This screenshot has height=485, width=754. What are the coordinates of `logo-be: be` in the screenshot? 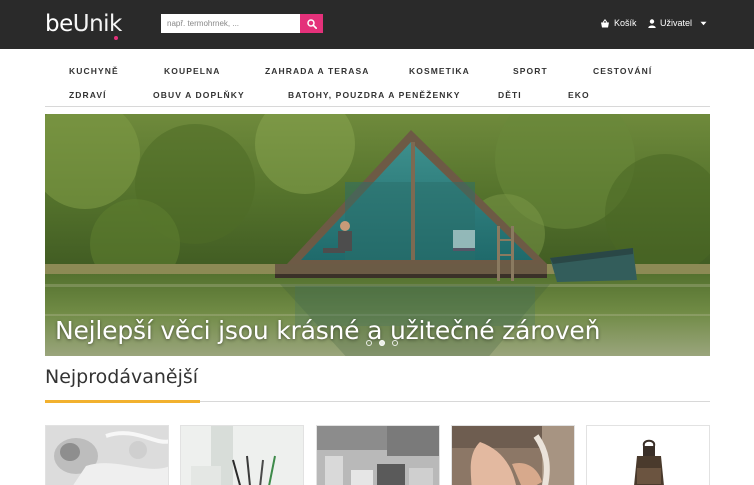 It's located at (59, 24).